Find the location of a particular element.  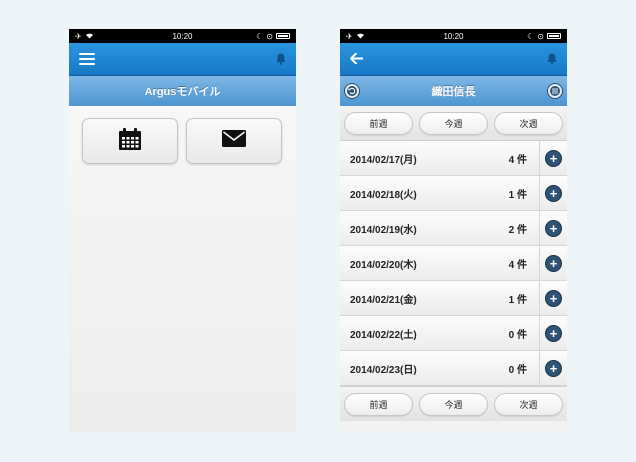

day-date: 2014/02/18(火) is located at coordinates (383, 195).